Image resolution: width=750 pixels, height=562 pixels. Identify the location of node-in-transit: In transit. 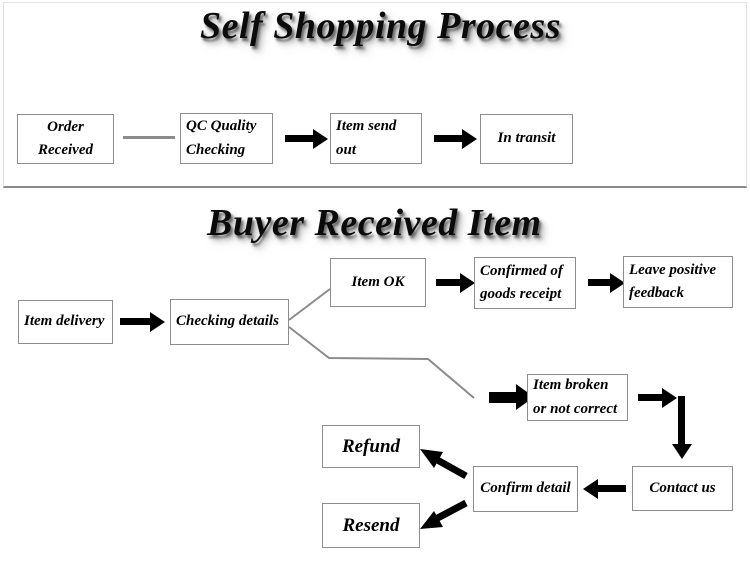
(526, 139).